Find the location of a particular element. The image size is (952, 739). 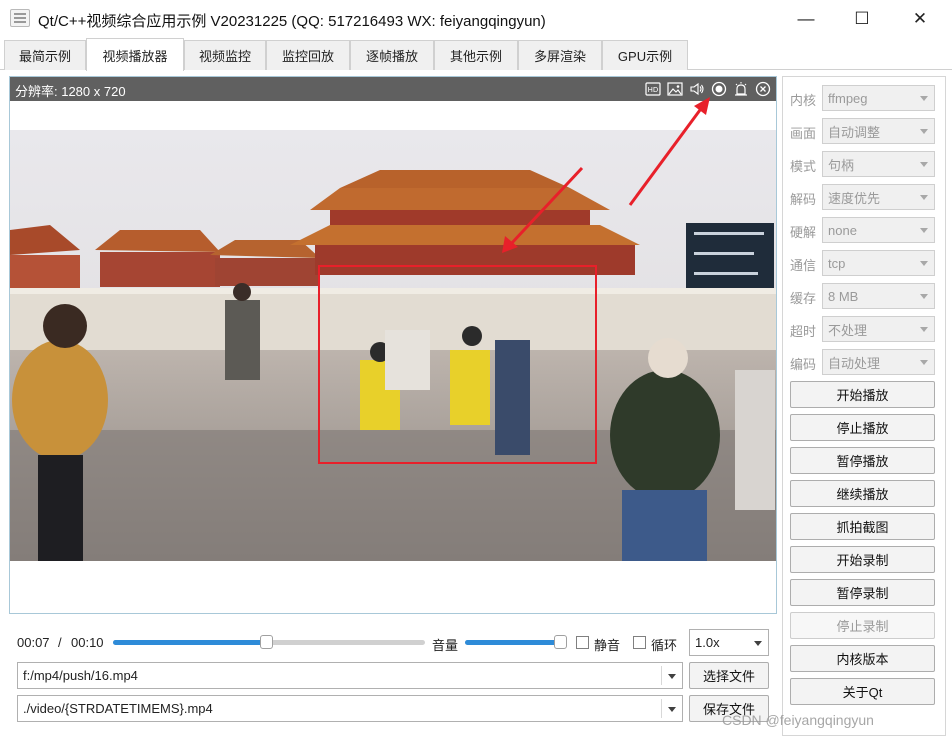

volume-fill is located at coordinates (516, 642).